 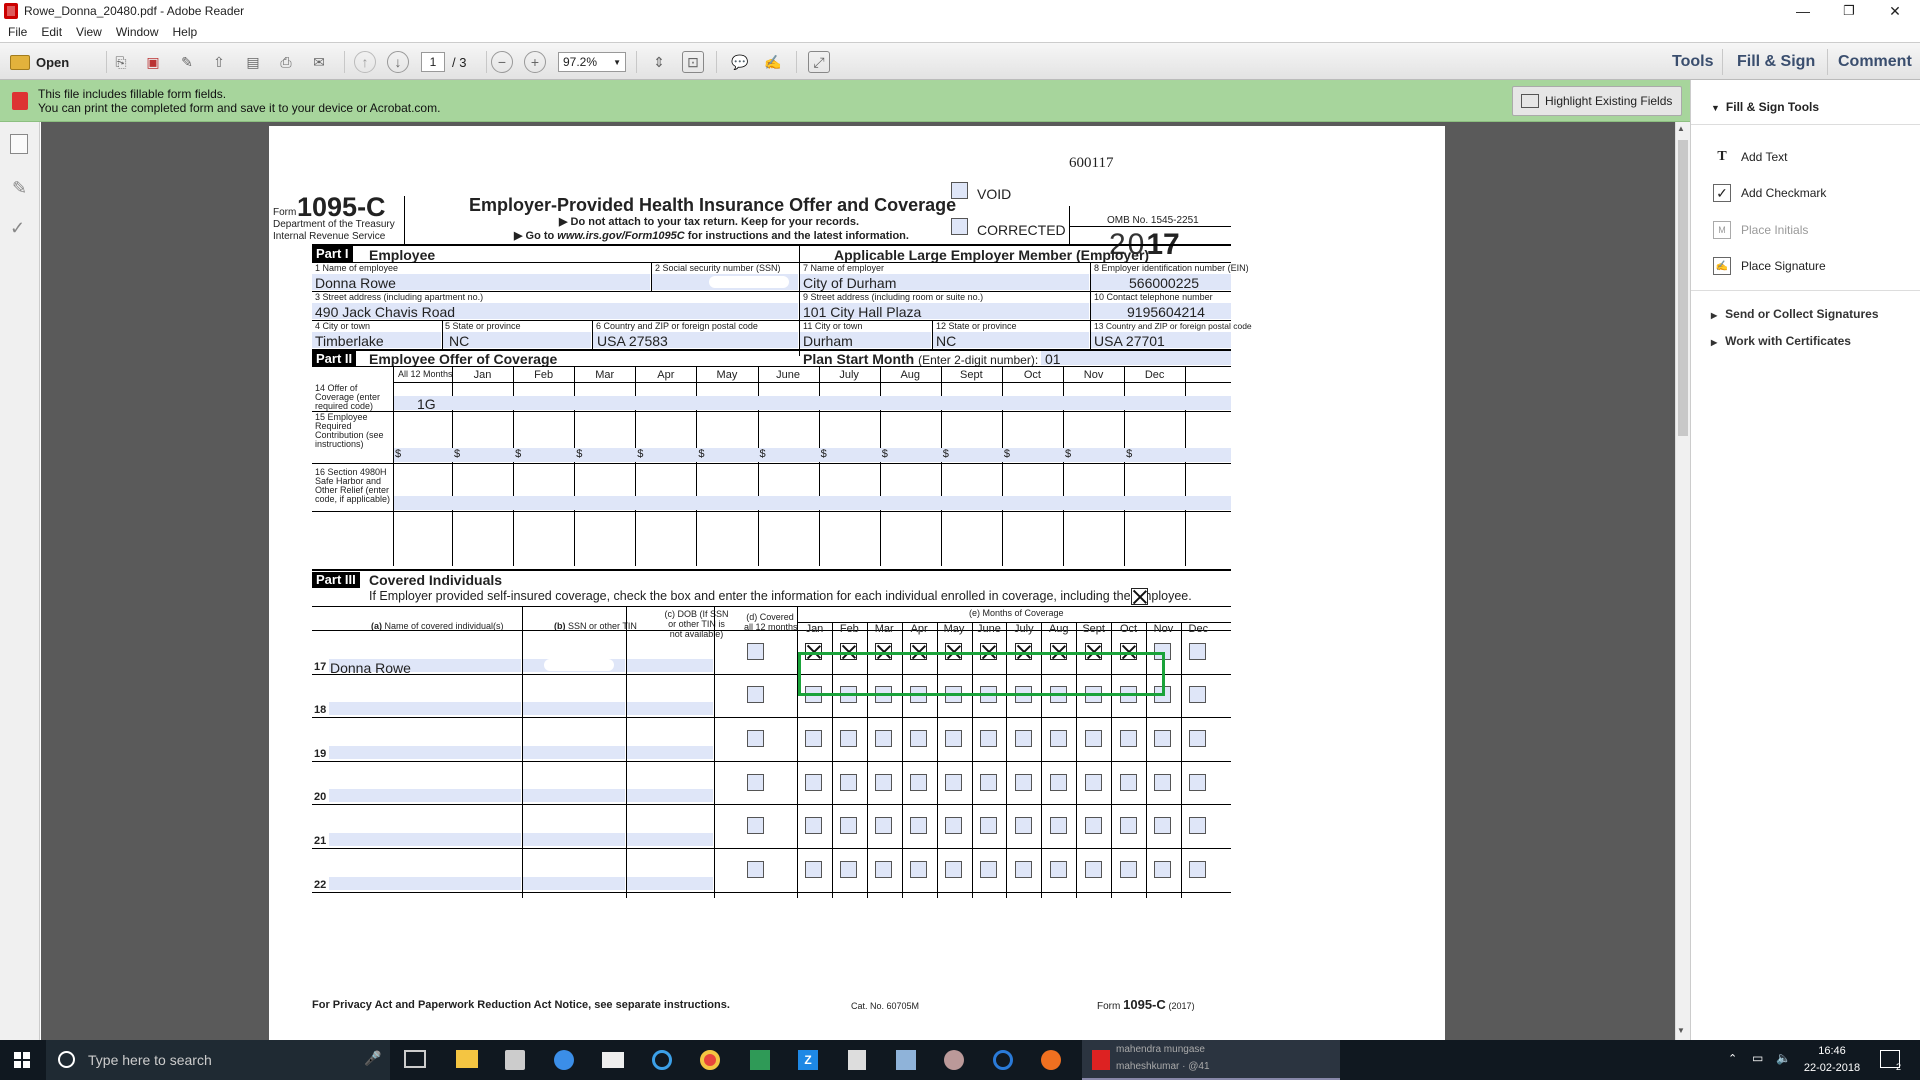 What do you see at coordinates (1781, 341) in the screenshot?
I see `work-with-certificates: ▶ Work with Certificates` at bounding box center [1781, 341].